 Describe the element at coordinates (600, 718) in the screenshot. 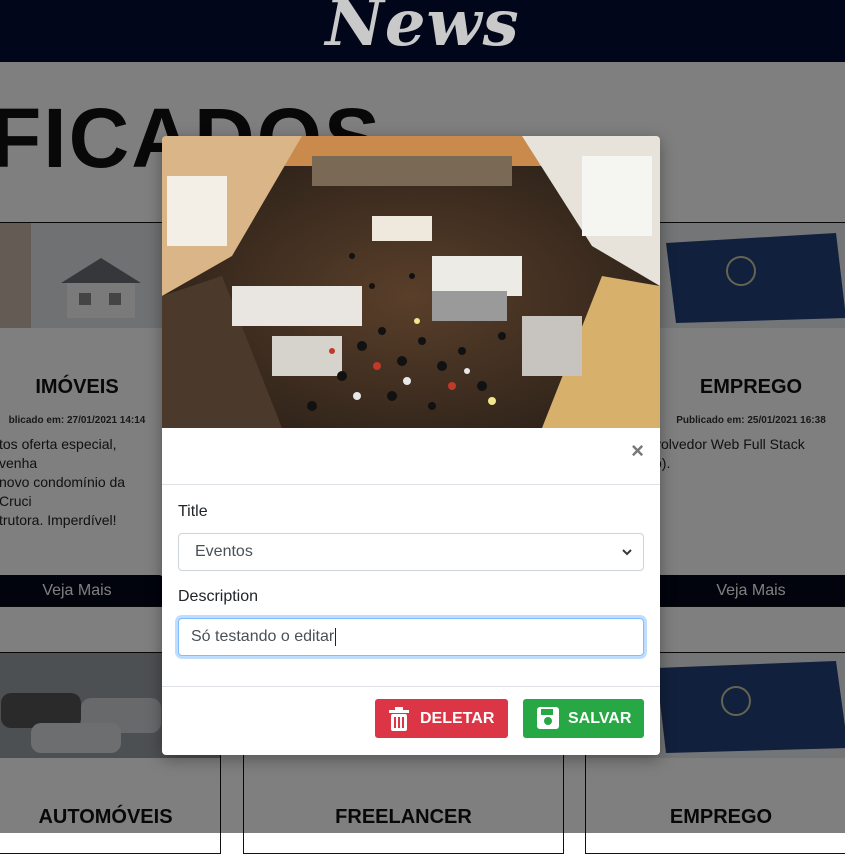

I see `save-button-label: SALVAR` at that location.